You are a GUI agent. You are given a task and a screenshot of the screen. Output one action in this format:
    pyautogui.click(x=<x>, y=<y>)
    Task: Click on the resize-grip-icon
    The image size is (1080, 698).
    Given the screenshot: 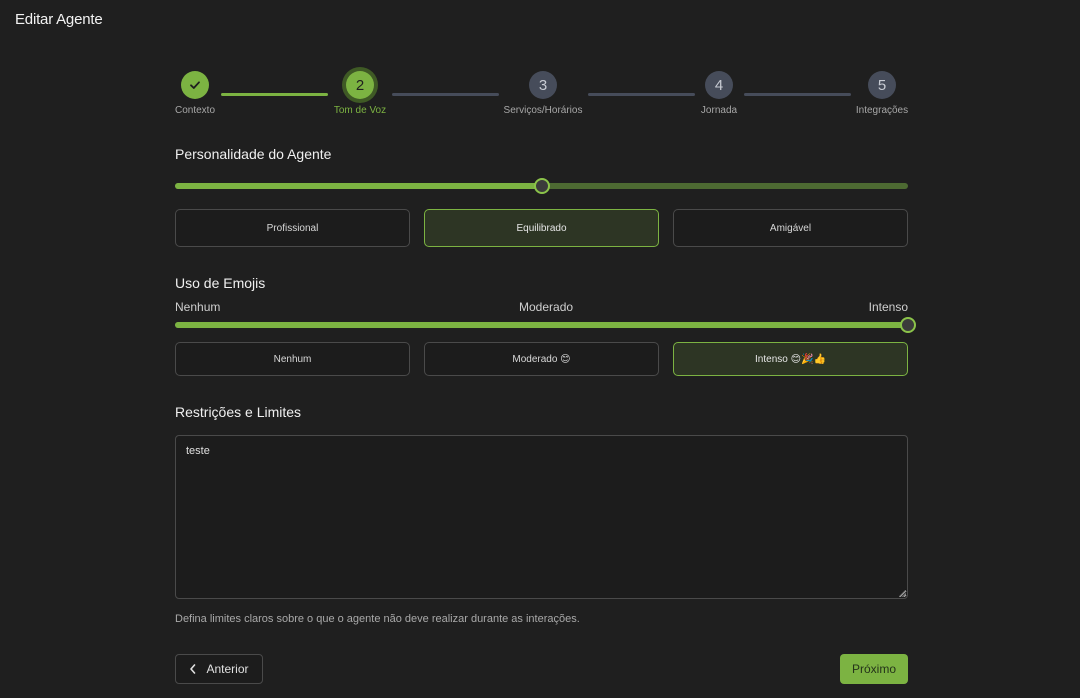 What is the action you would take?
    pyautogui.click(x=902, y=593)
    